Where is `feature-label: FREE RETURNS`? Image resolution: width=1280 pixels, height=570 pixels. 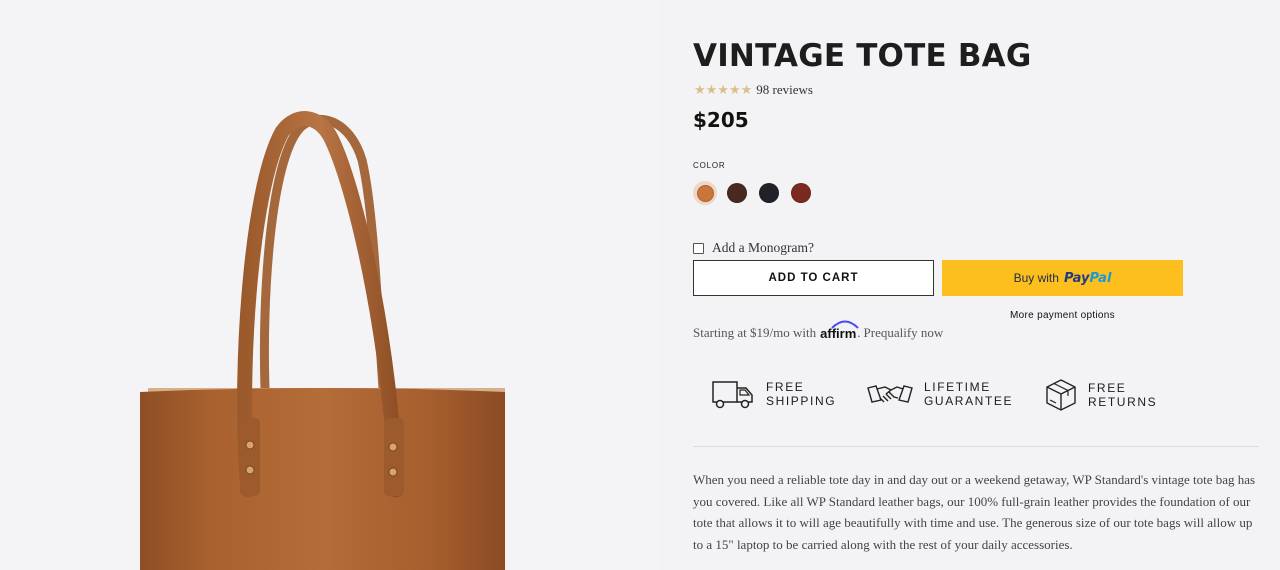 feature-label: FREE RETURNS is located at coordinates (1122, 395).